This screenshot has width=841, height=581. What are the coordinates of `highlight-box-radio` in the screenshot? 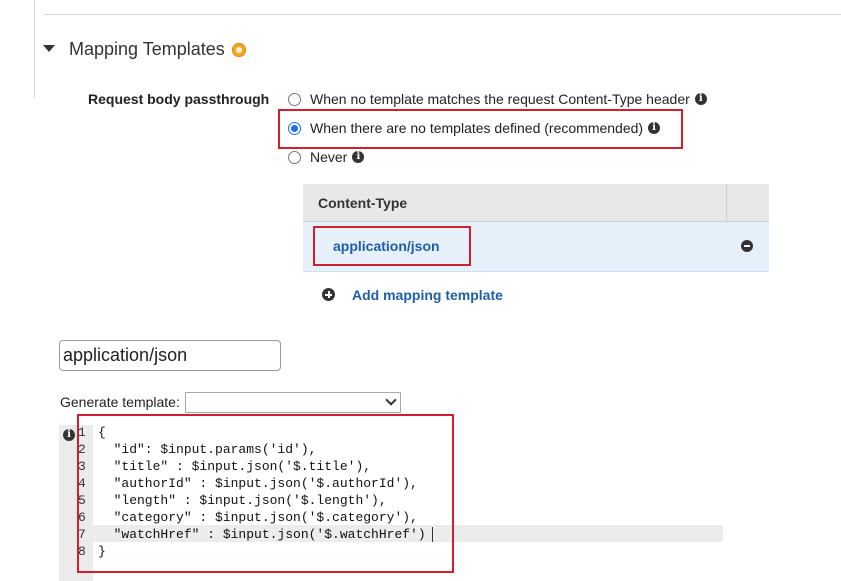 It's located at (480, 129).